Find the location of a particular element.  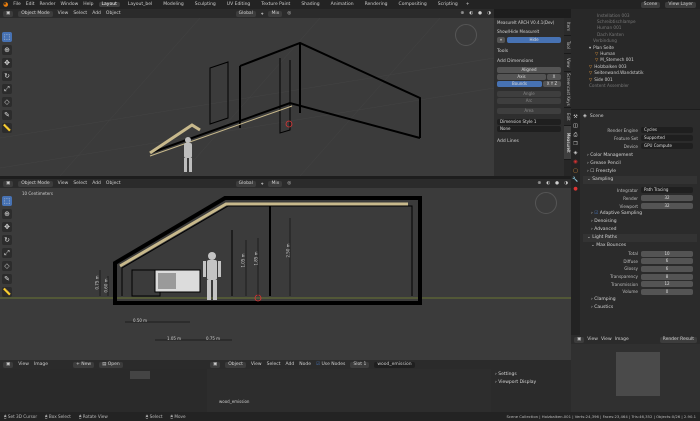

add-workspace-icon: + is located at coordinates (468, 4).